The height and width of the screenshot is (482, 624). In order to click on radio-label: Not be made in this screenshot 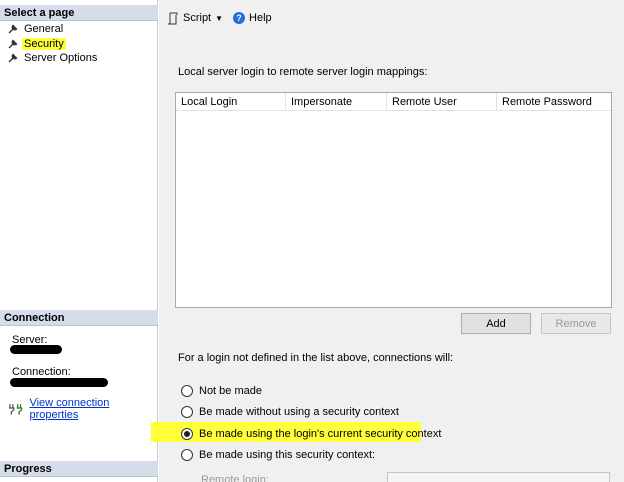, I will do `click(230, 391)`.